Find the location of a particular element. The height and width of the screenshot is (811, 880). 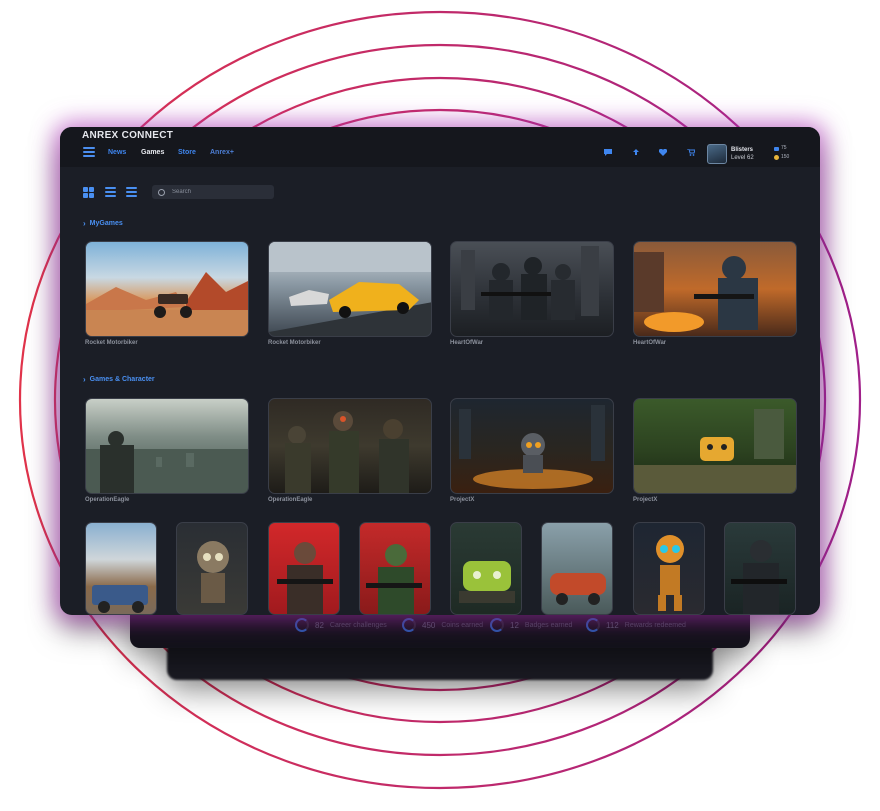

share-icon is located at coordinates (635, 153).